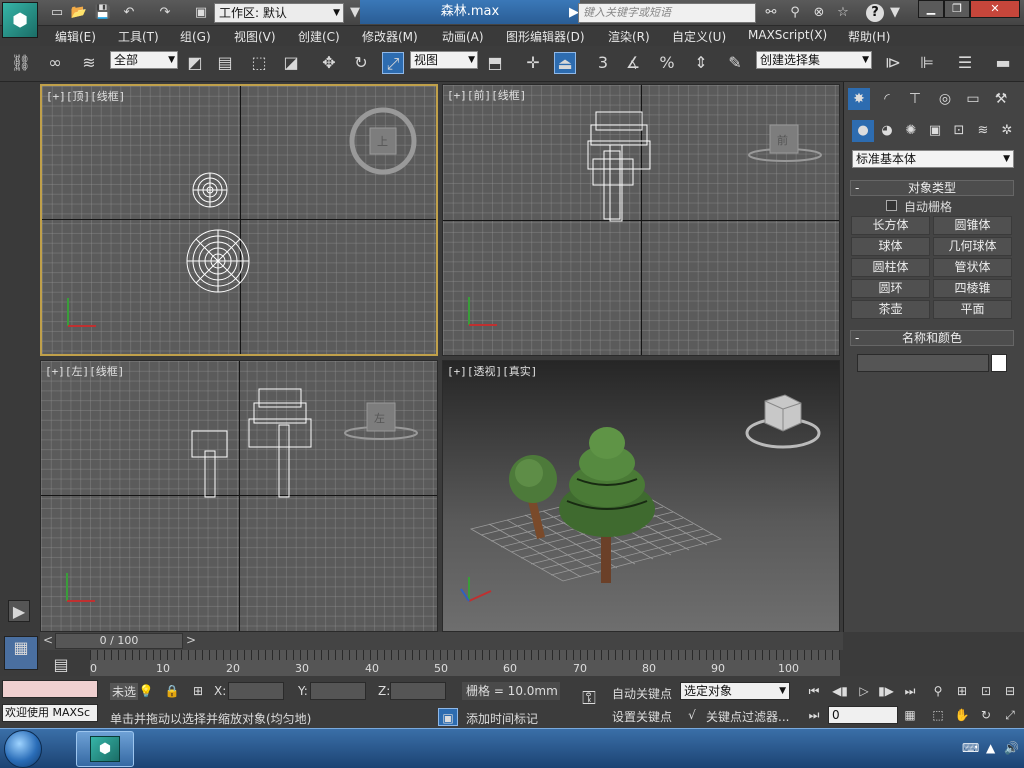 The width and height of the screenshot is (1024, 768). Describe the element at coordinates (890, 225) in the screenshot. I see `box-button: 长方体` at that location.